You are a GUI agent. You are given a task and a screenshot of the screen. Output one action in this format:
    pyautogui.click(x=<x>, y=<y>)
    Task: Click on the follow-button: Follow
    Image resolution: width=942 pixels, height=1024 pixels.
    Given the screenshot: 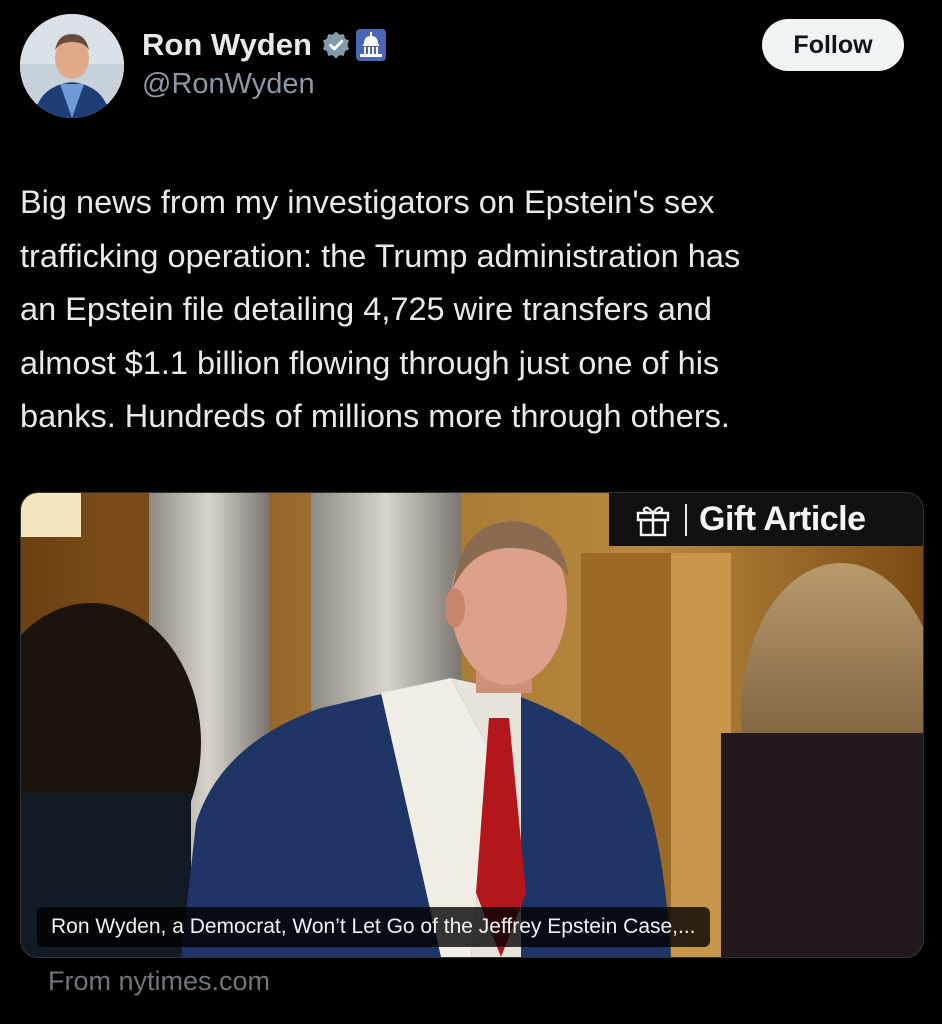 What is the action you would take?
    pyautogui.click(x=833, y=45)
    